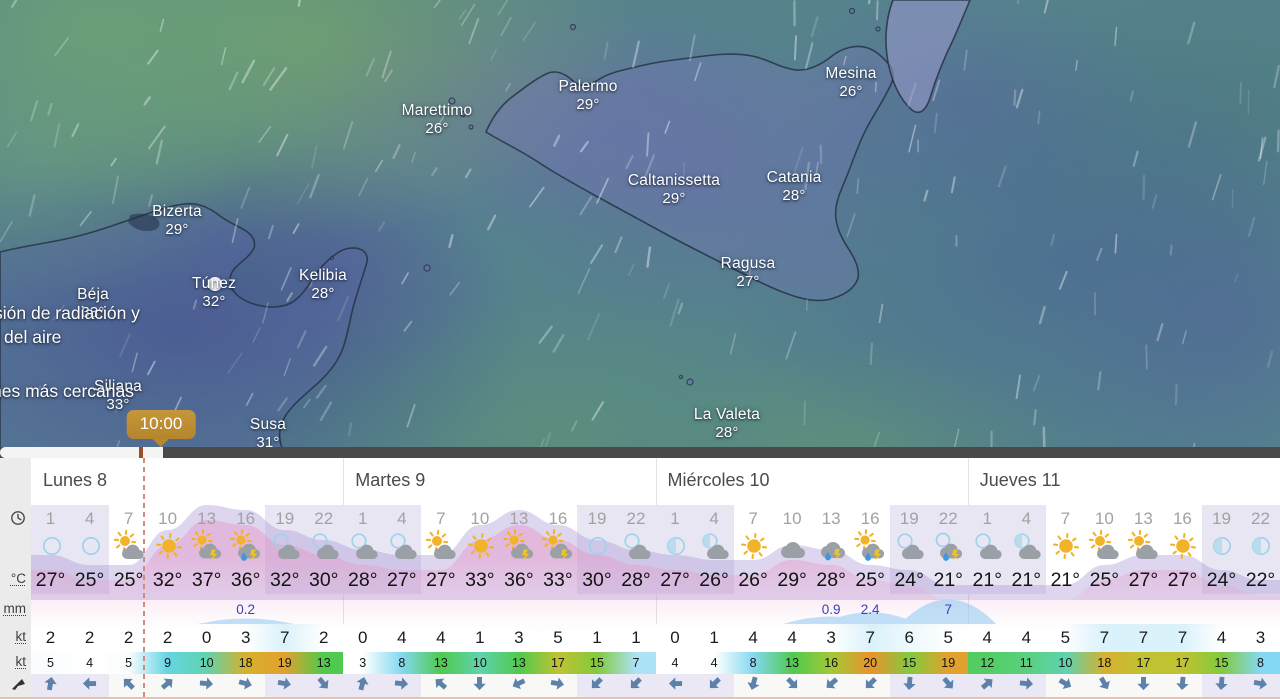 This screenshot has height=699, width=1280. Describe the element at coordinates (177, 221) in the screenshot. I see `city-label: Bizerta 29°` at that location.